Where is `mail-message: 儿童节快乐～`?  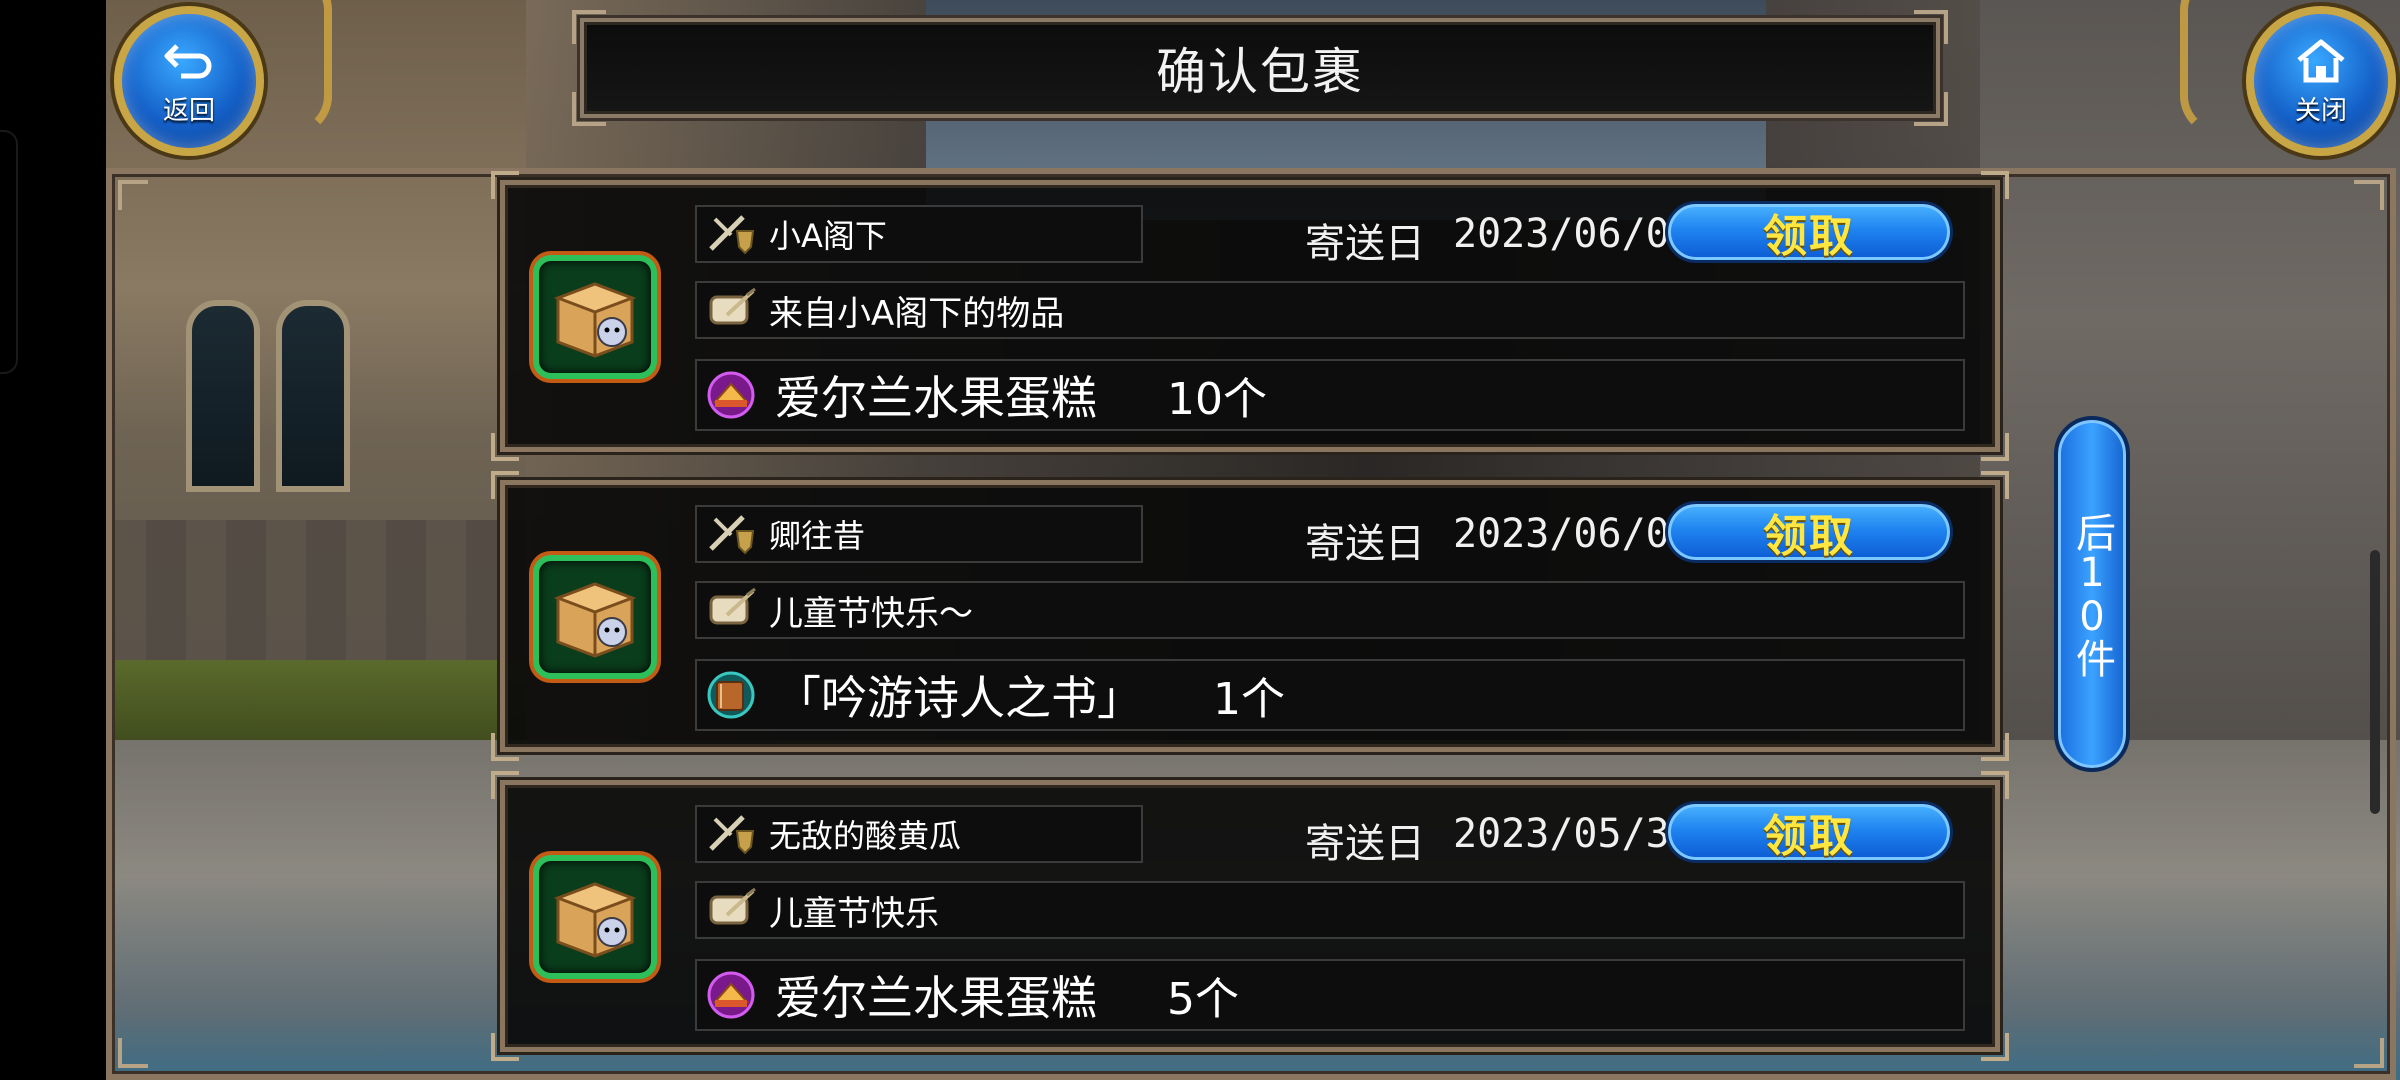 mail-message: 儿童节快乐～ is located at coordinates (871, 613).